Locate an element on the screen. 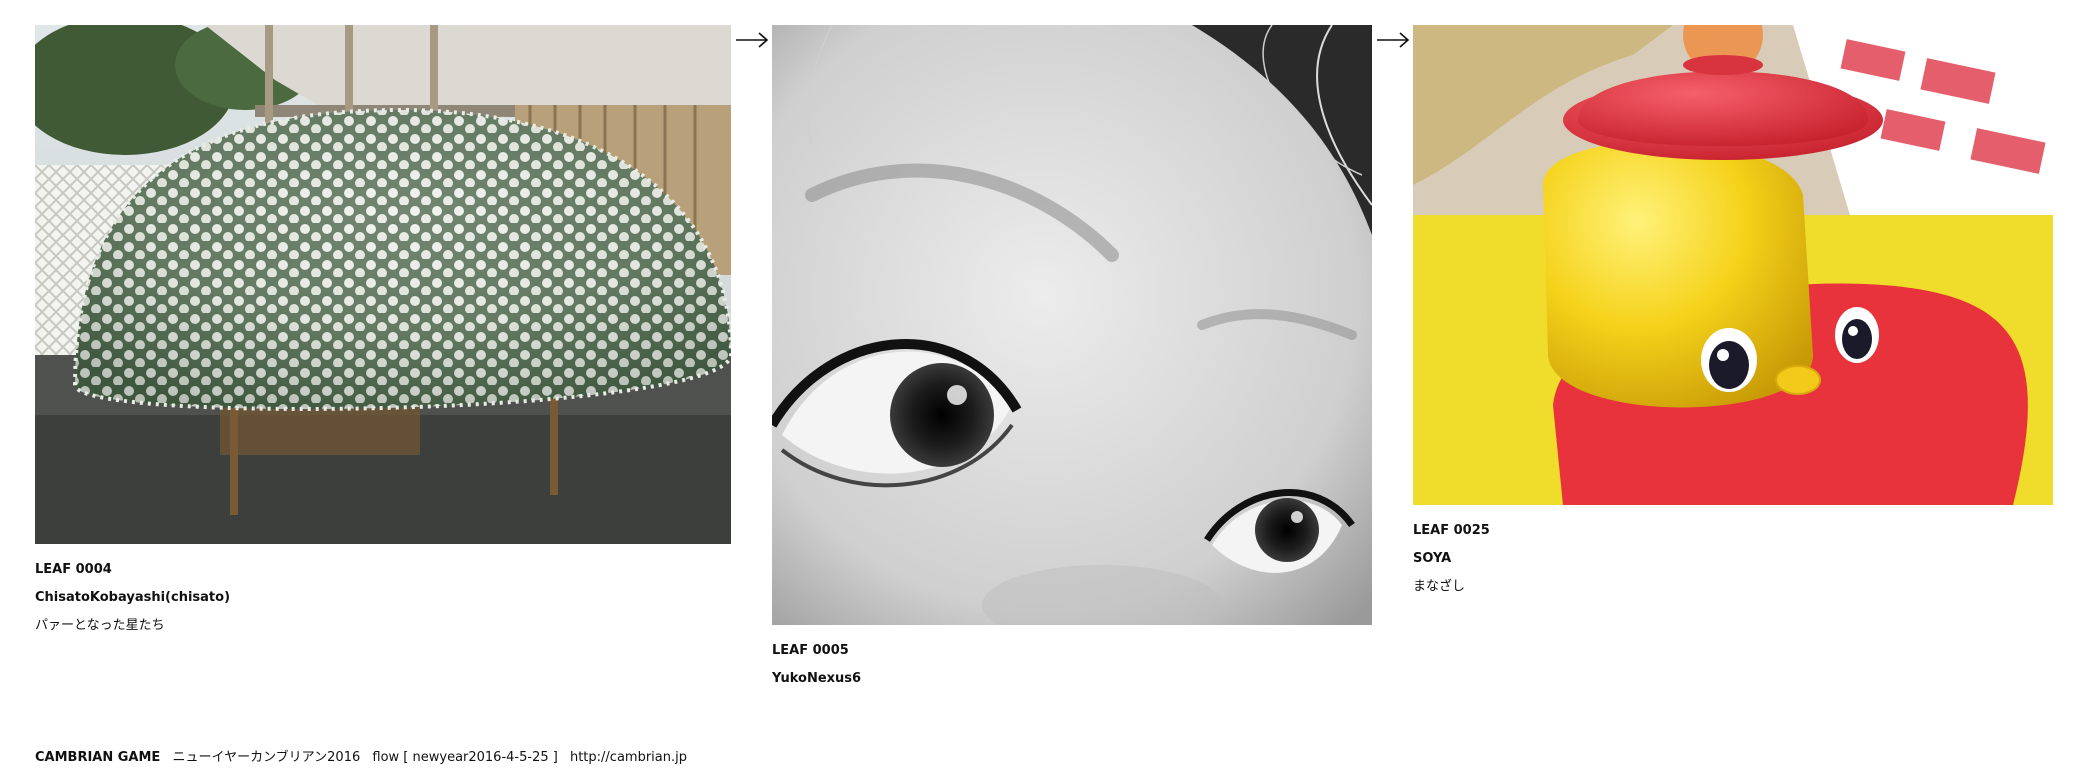 This screenshot has width=2087, height=779. leaf-caption-0025: LEAF 0025 SOYA まなざし is located at coordinates (1733, 559).